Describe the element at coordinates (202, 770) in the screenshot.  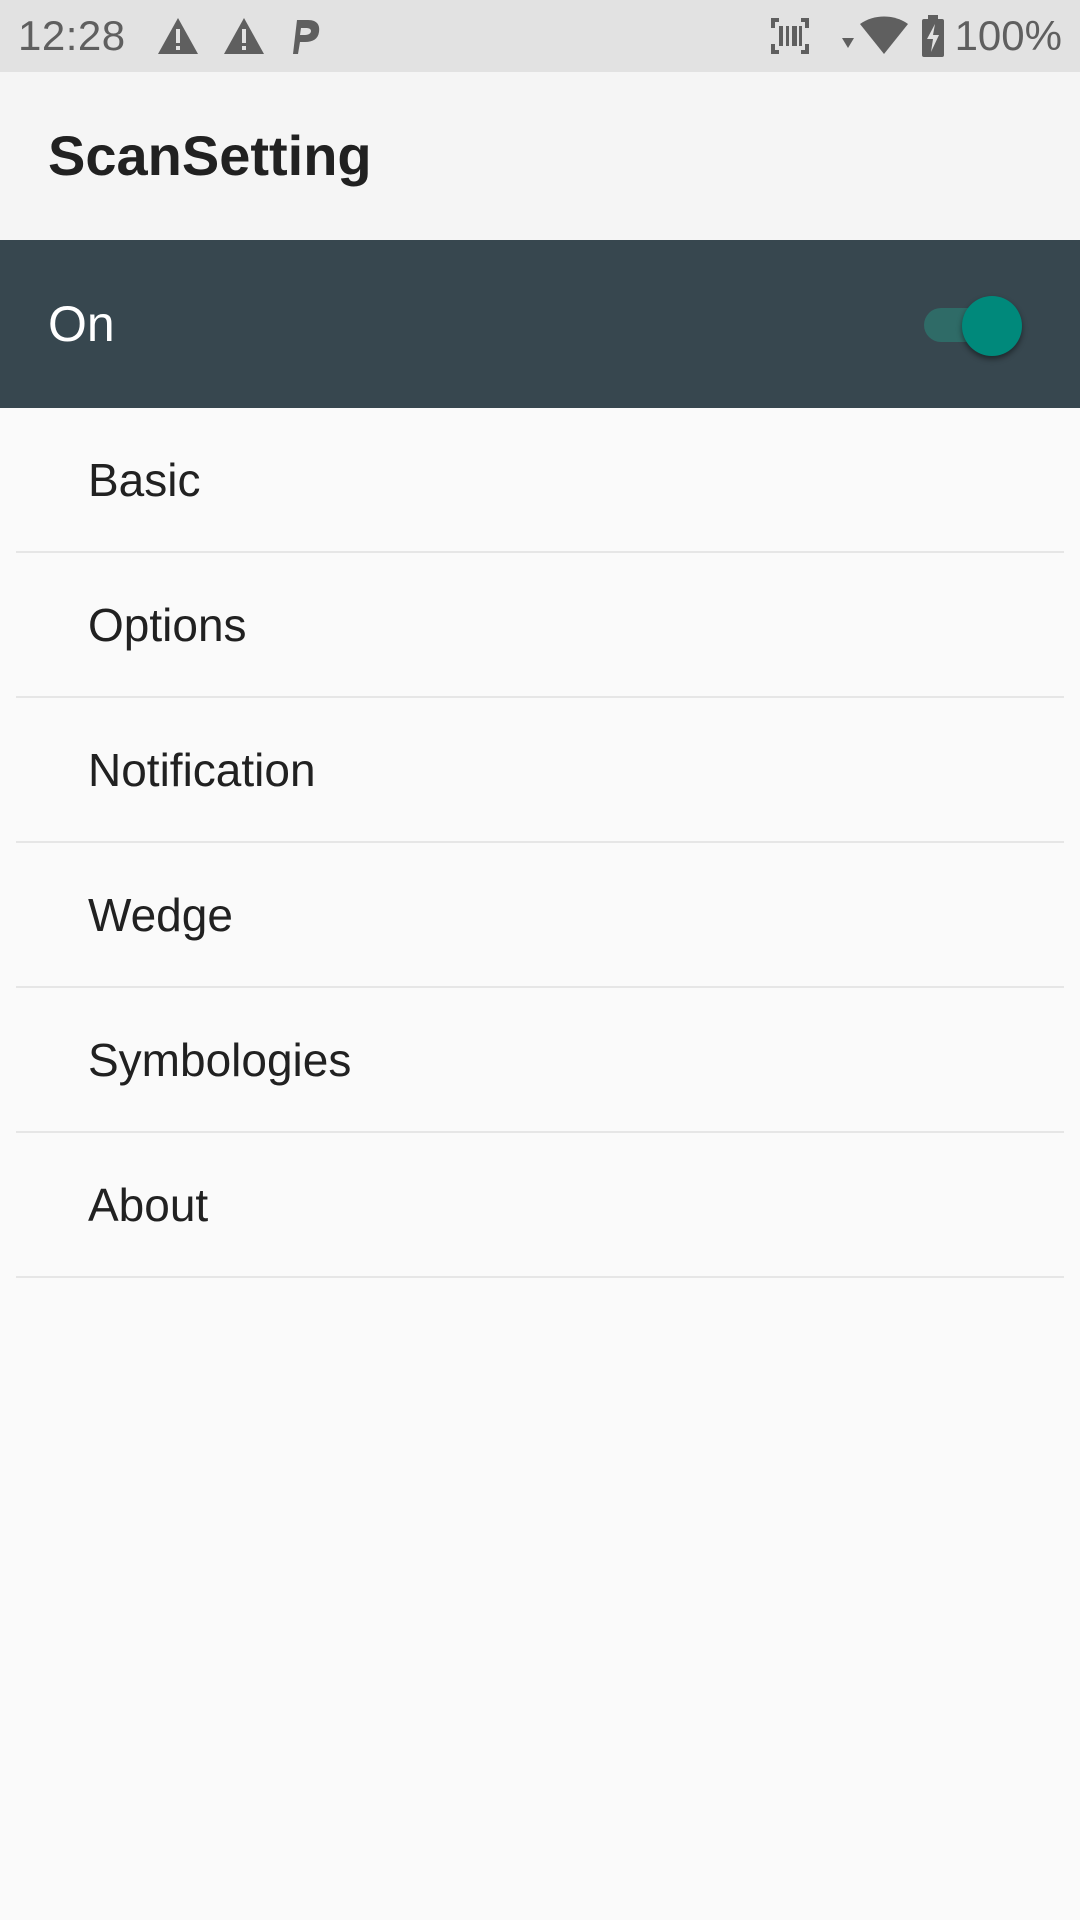
I see `menu-item-label: Notification` at that location.